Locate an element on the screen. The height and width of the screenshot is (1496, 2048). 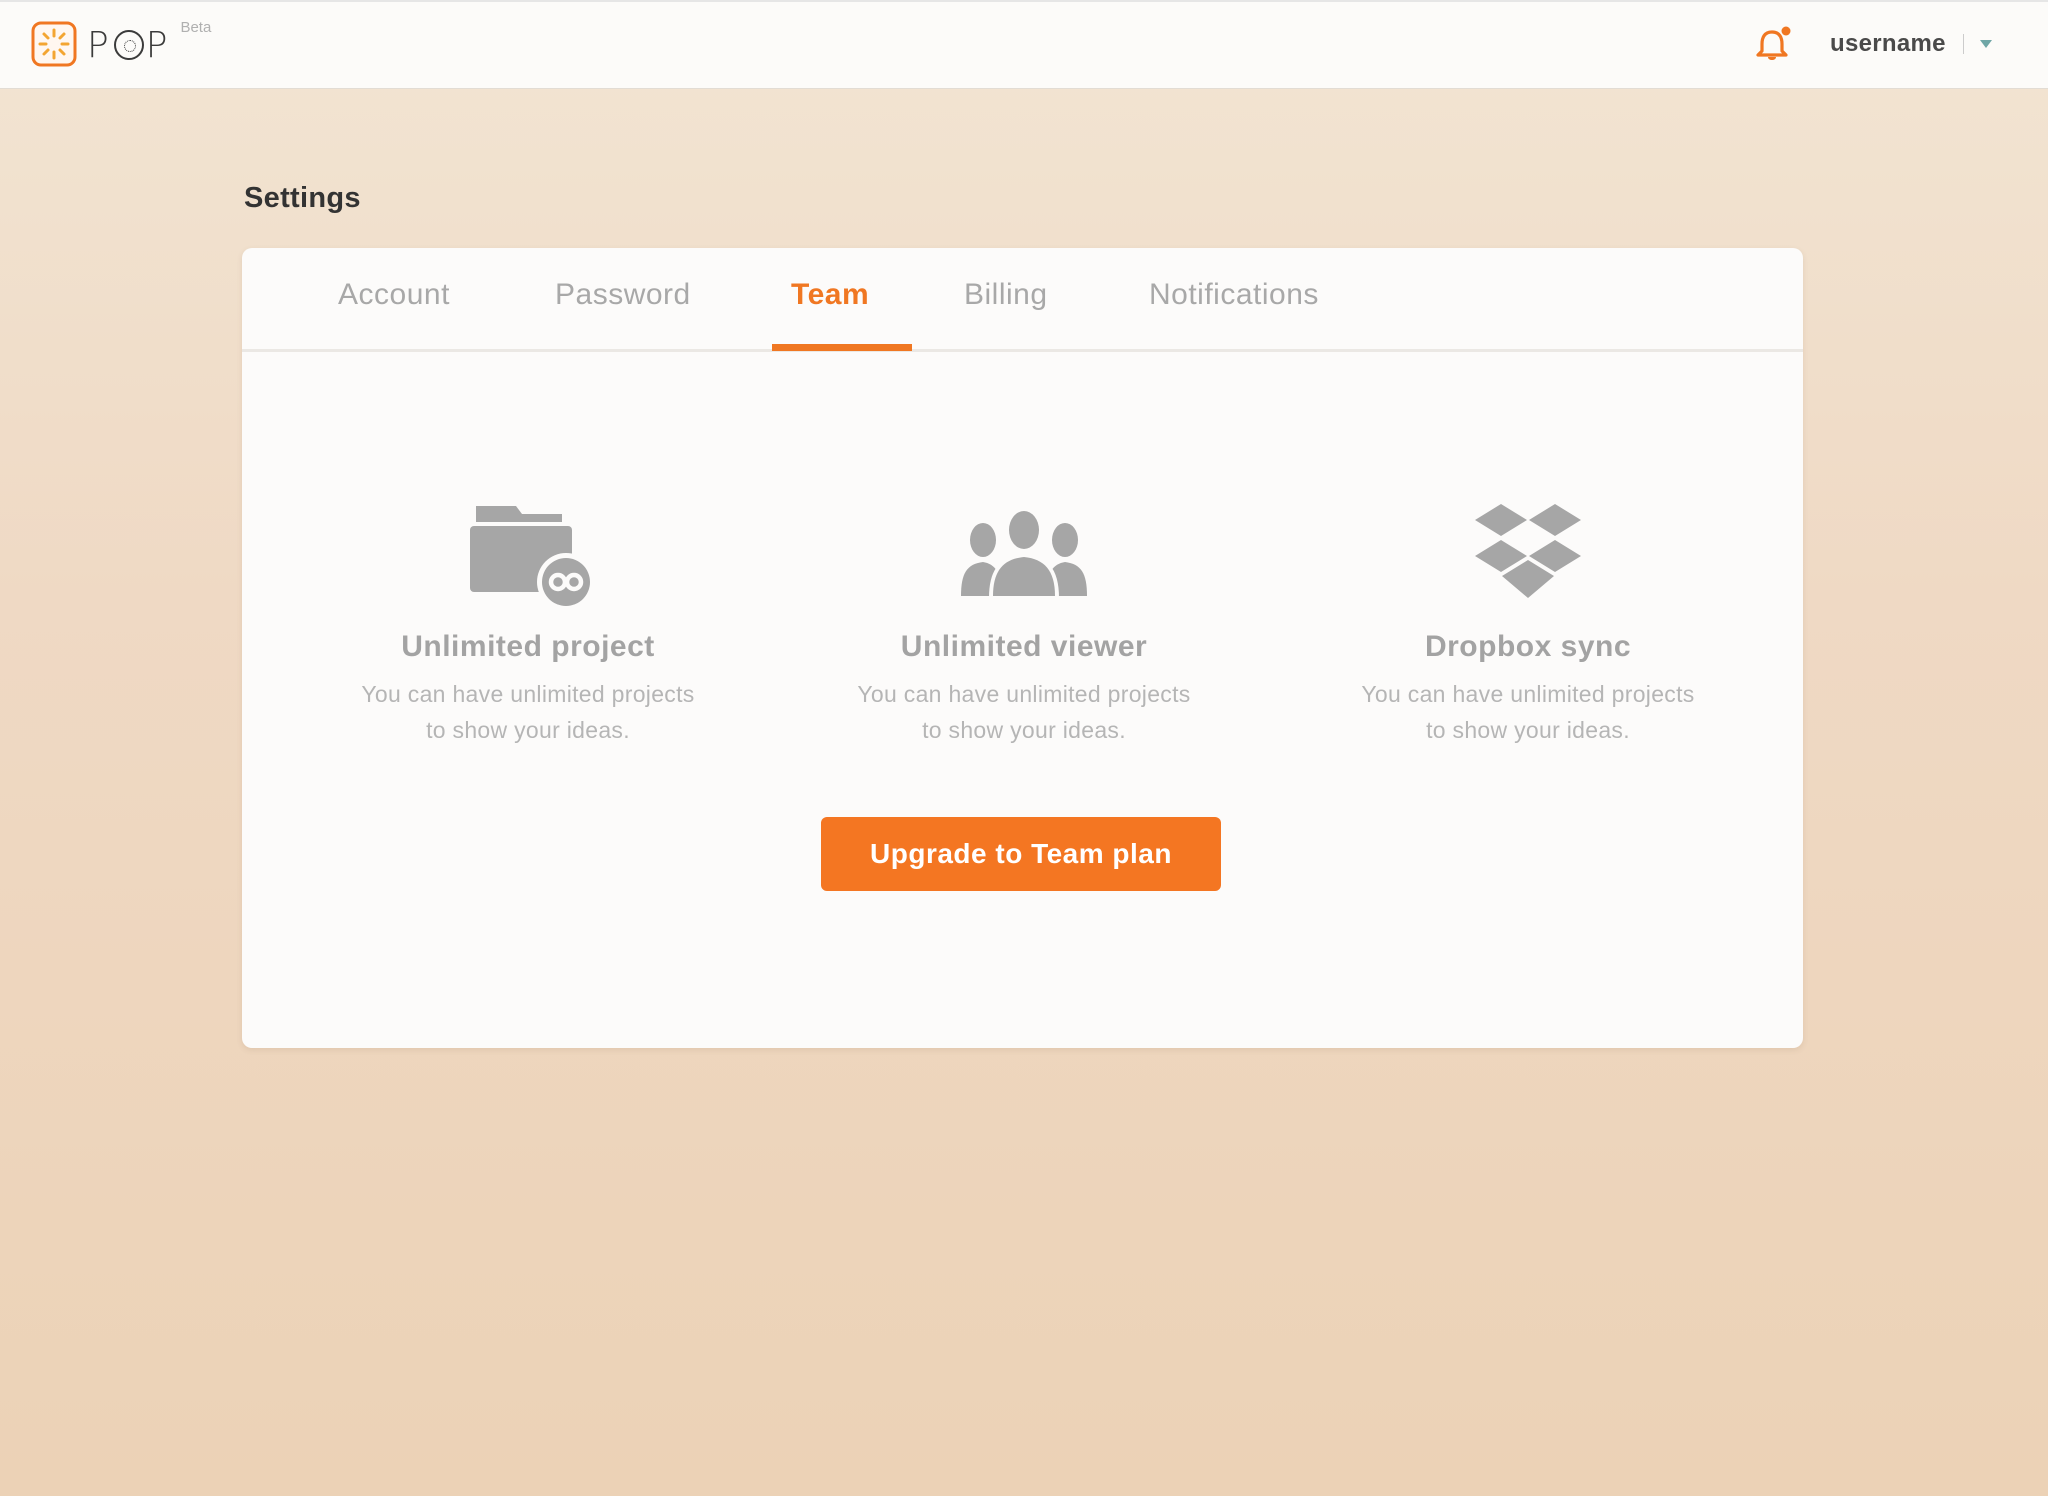
page-title: Settings is located at coordinates (302, 198).